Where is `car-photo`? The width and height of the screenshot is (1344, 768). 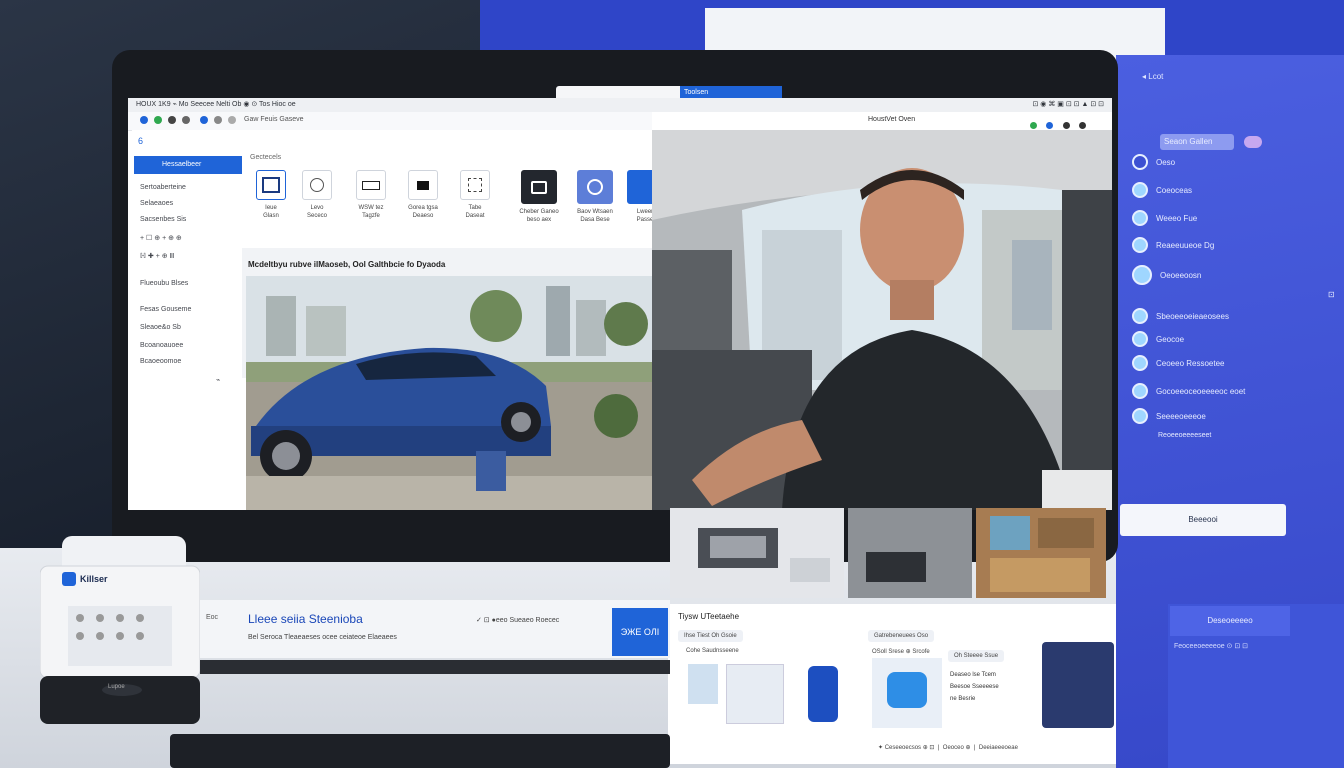
car-photo is located at coordinates (449, 393).